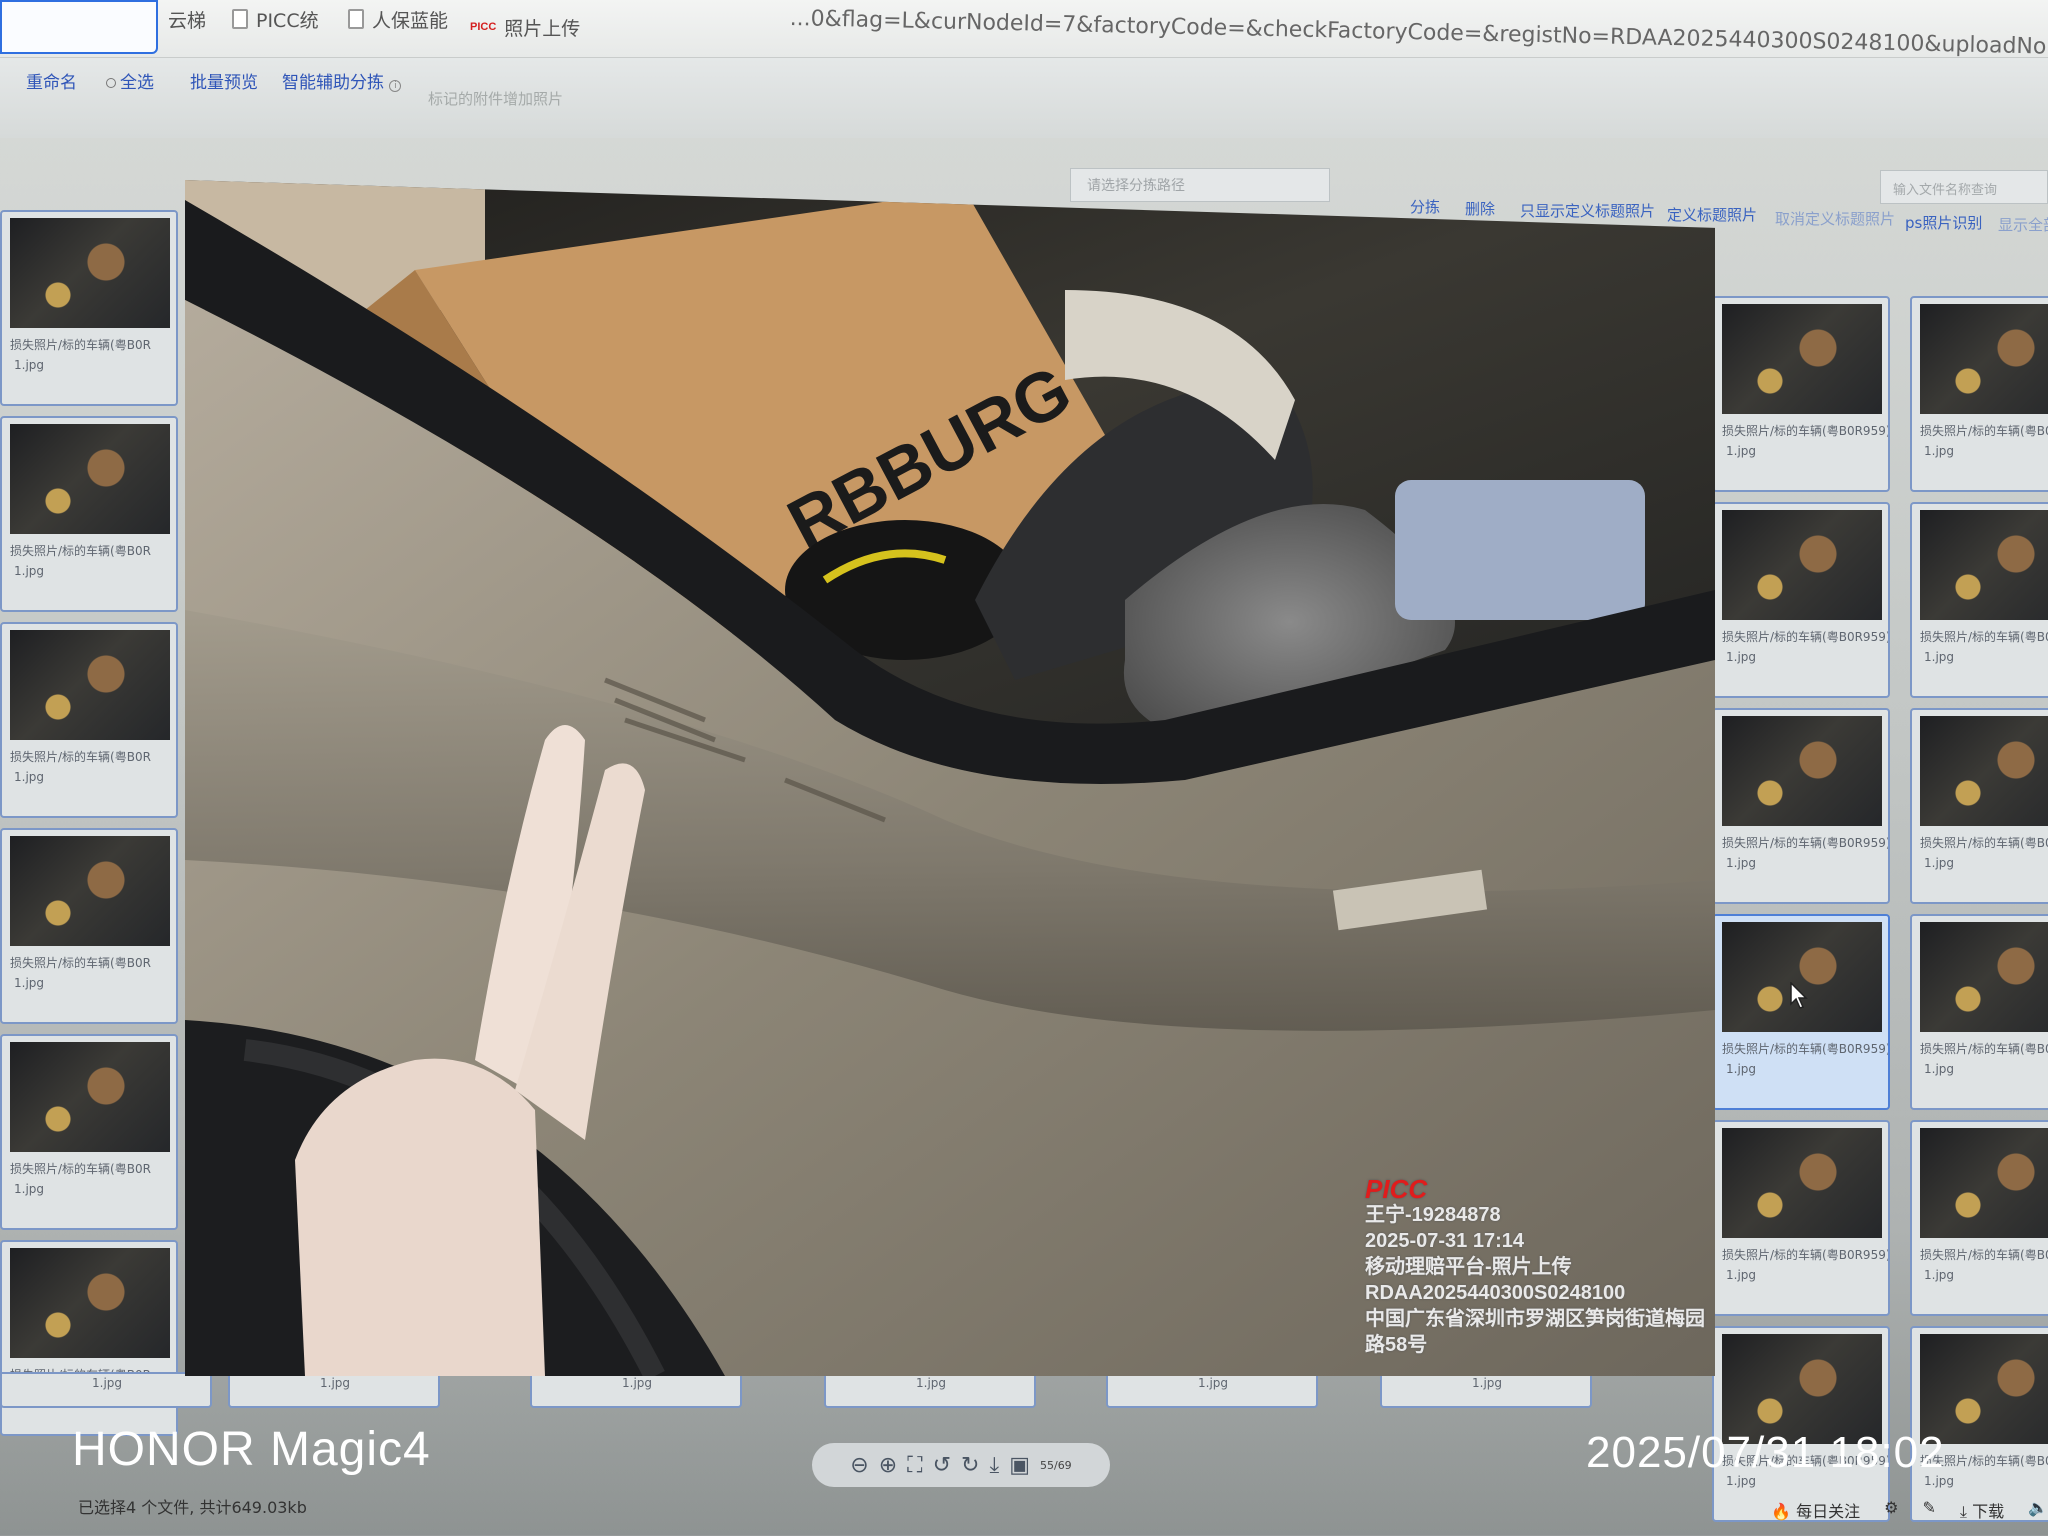 Image resolution: width=2048 pixels, height=1536 pixels. Describe the element at coordinates (970, 1465) in the screenshot. I see `rotate-right-icon: ↻` at that location.